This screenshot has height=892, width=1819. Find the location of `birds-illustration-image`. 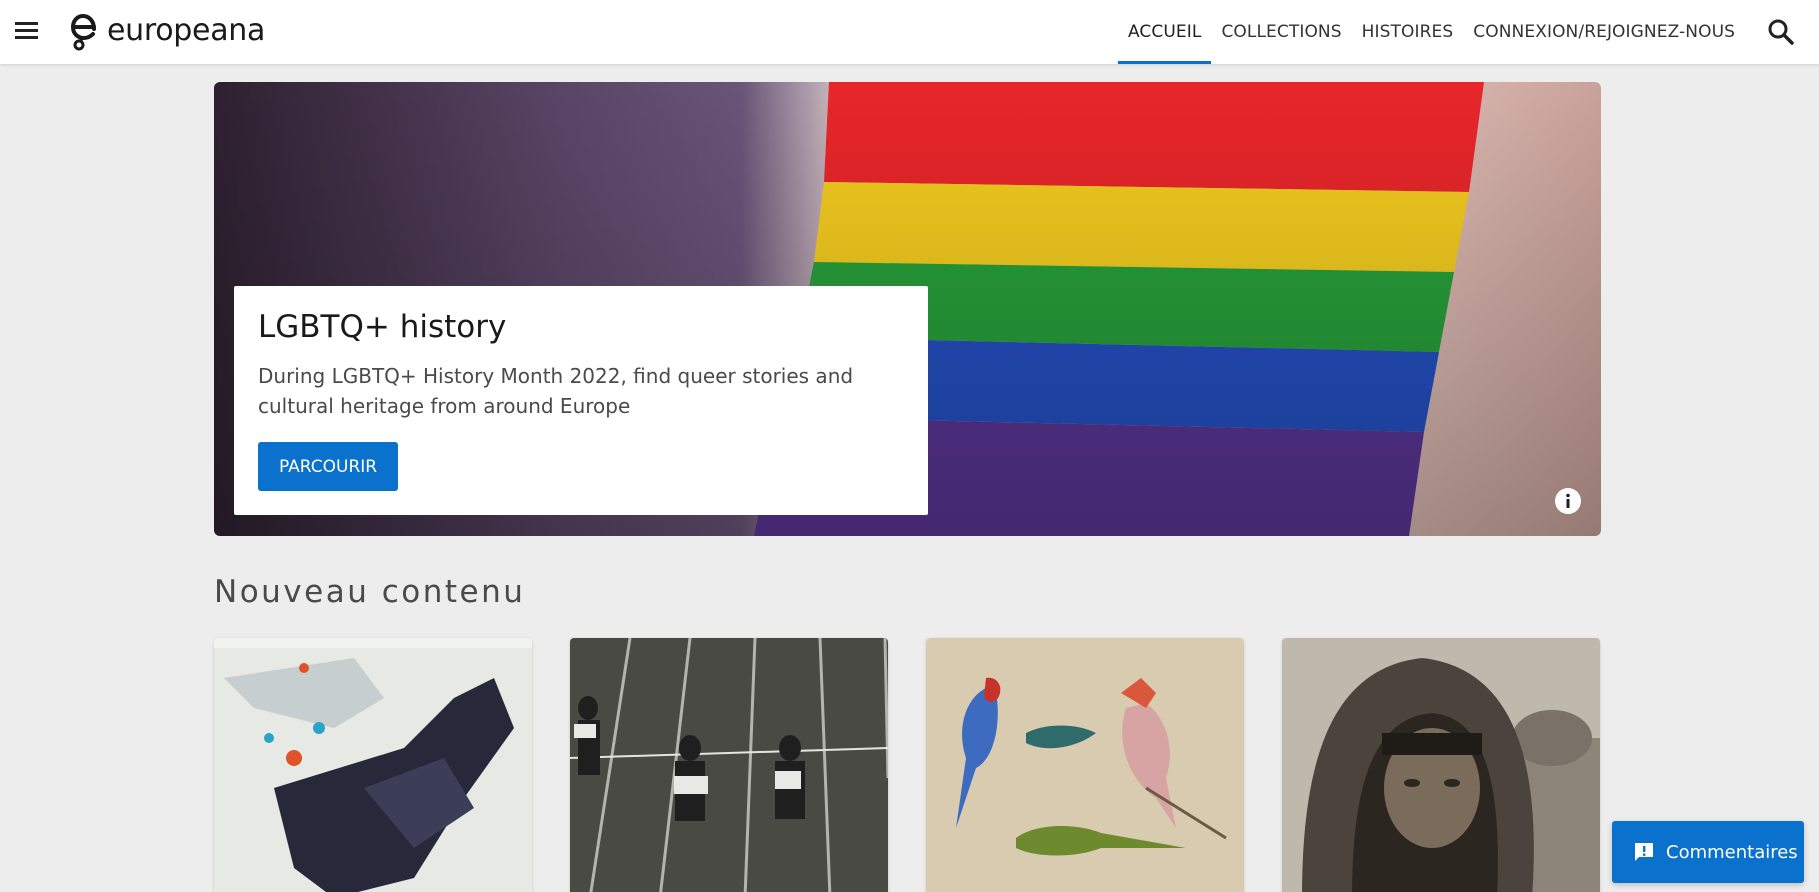

birds-illustration-image is located at coordinates (1085, 765).